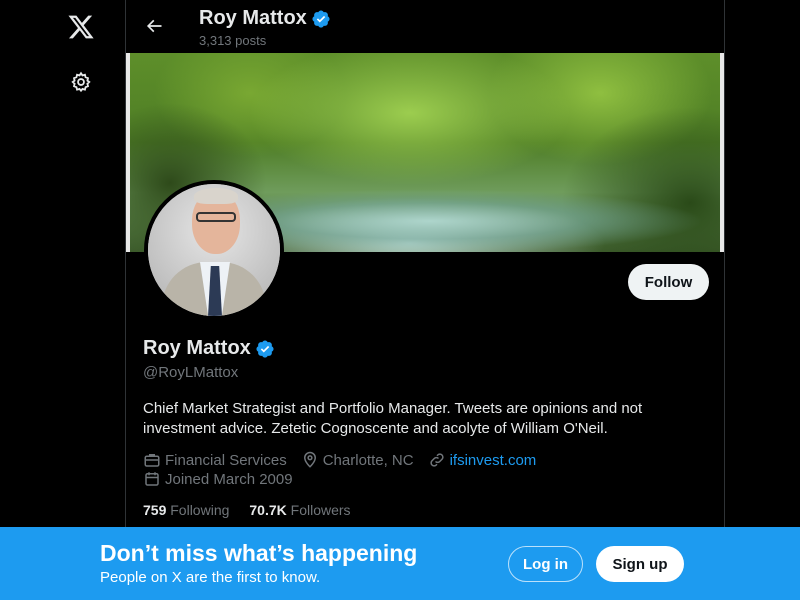 The width and height of the screenshot is (800, 600). I want to click on profile-website: ifsinvest.com, so click(482, 460).